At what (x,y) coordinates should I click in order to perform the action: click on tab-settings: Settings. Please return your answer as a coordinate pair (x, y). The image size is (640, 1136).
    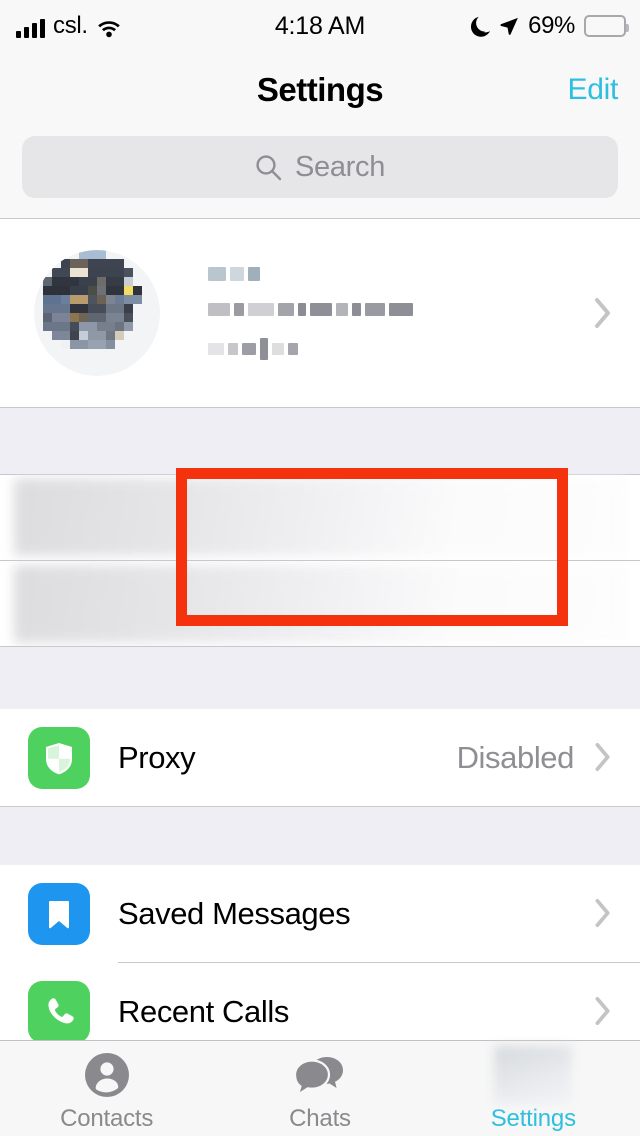
    Looking at the image, I should click on (533, 1089).